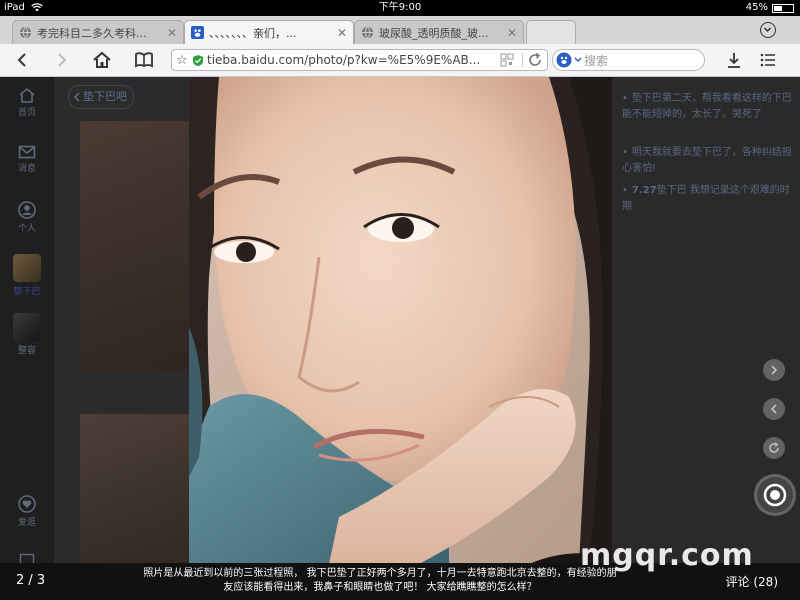 This screenshot has width=800, height=600. Describe the element at coordinates (26, 351) in the screenshot. I see `sidebar-item-label: 整容` at that location.